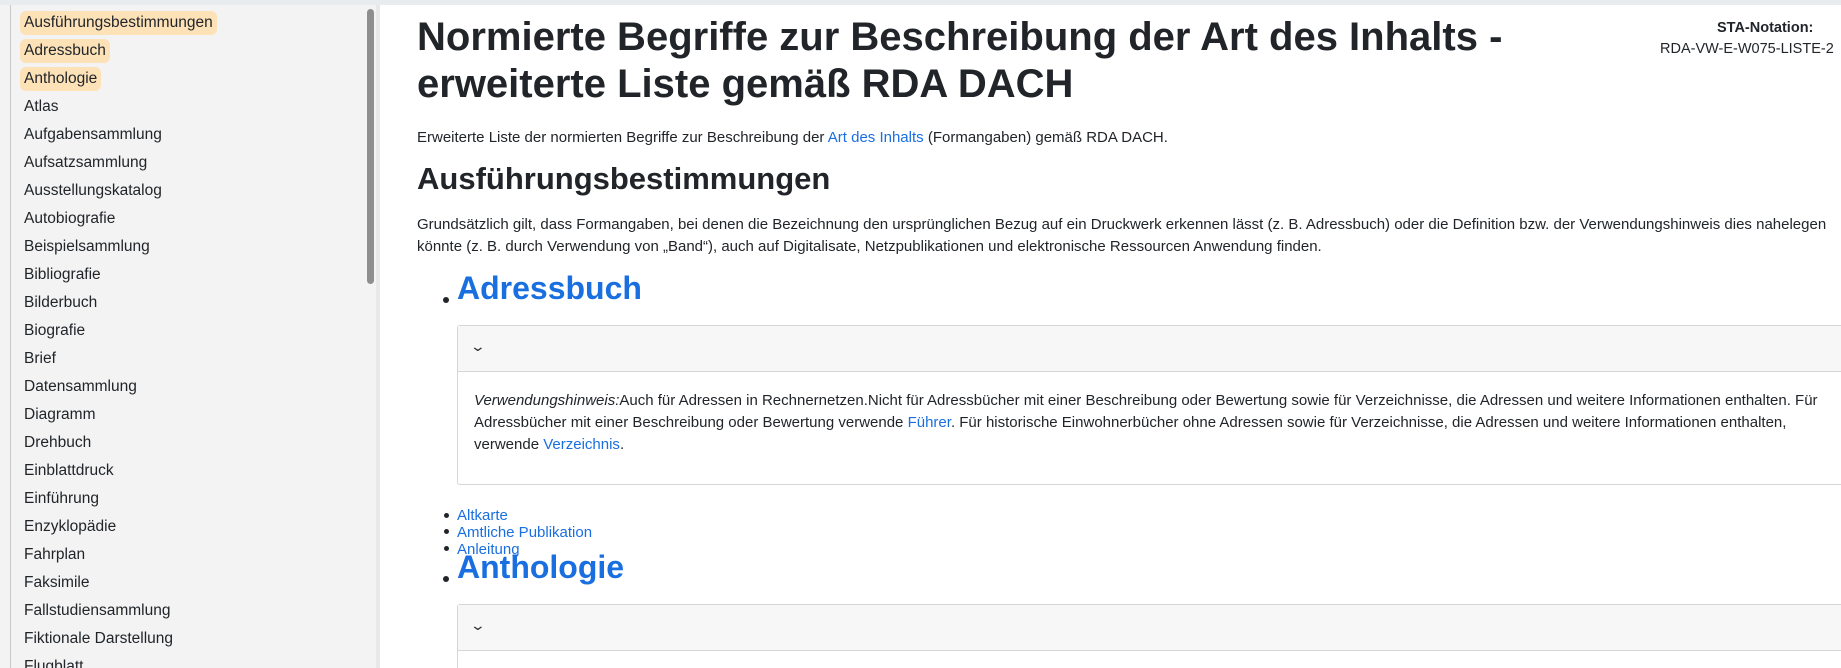 The width and height of the screenshot is (1841, 668). I want to click on sidebar-item-label: Diagramm, so click(59, 415).